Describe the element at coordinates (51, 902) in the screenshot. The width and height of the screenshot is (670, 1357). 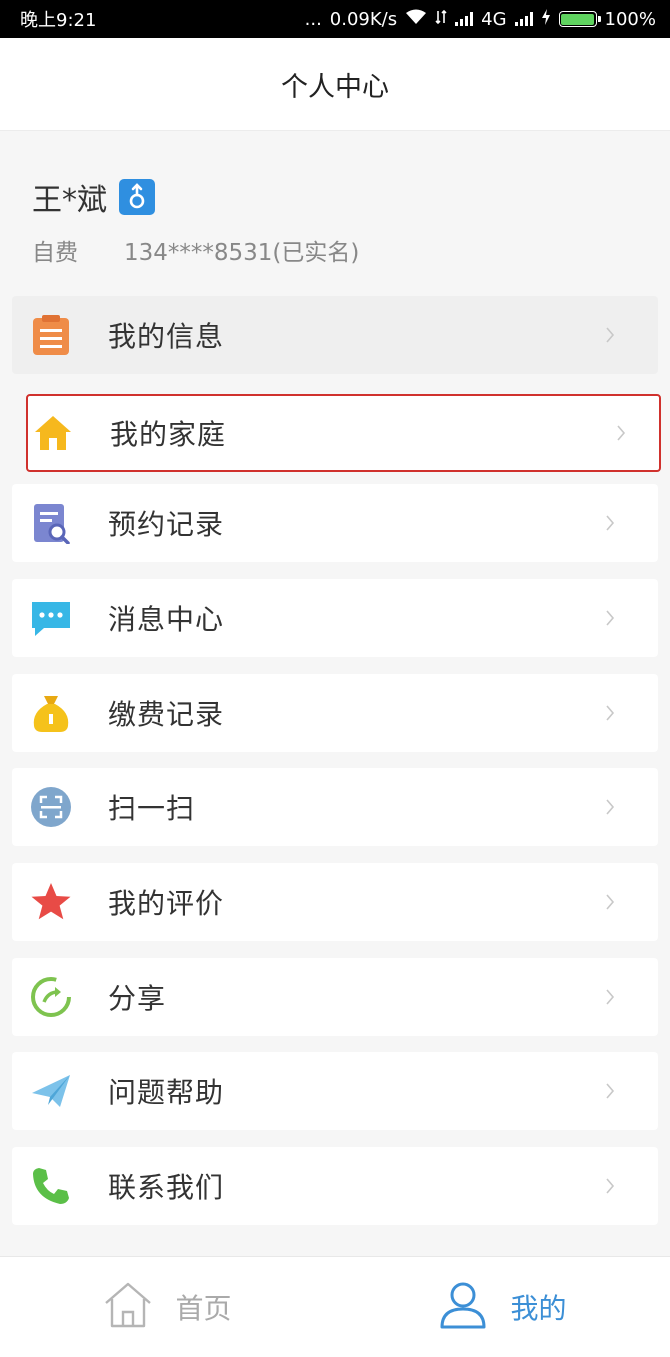
I see `star-icon` at that location.